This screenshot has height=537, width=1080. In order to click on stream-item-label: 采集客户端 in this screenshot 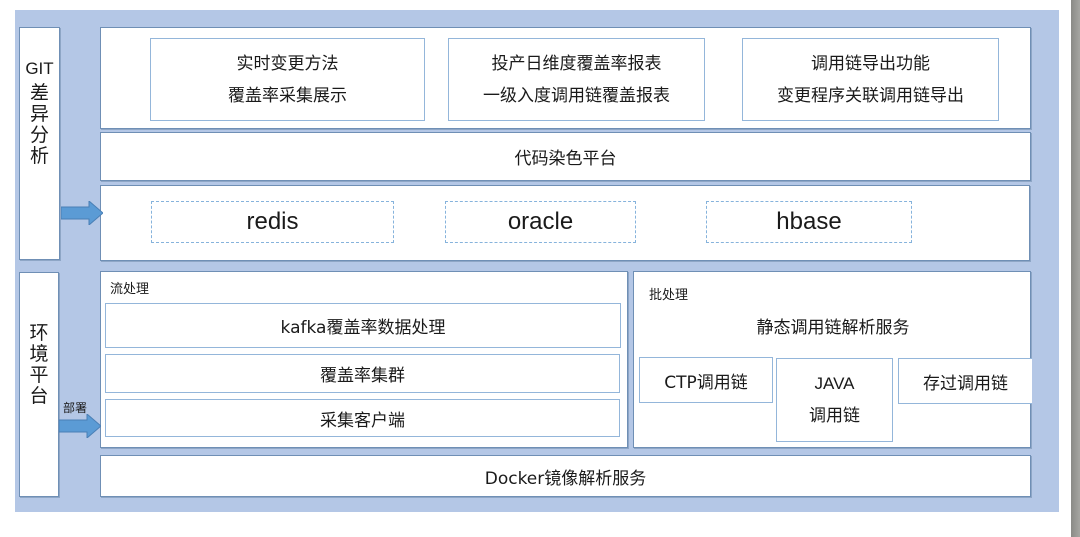, I will do `click(362, 420)`.